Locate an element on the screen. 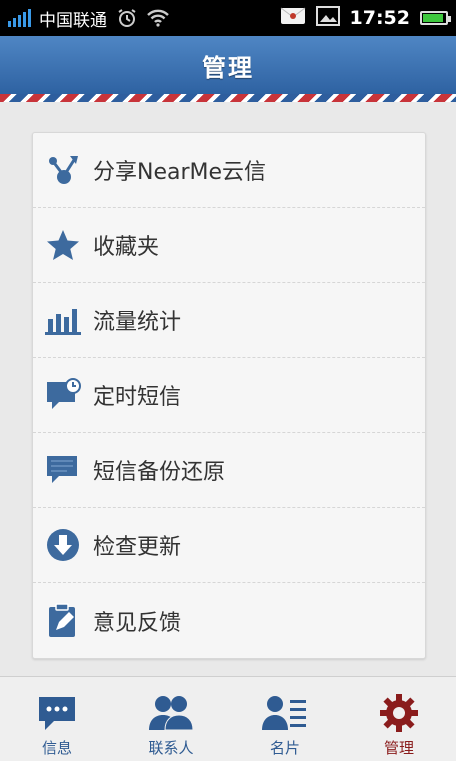 This screenshot has width=456, height=761. bottom-nav: 信息 联系人 名片 管理 is located at coordinates (228, 718).